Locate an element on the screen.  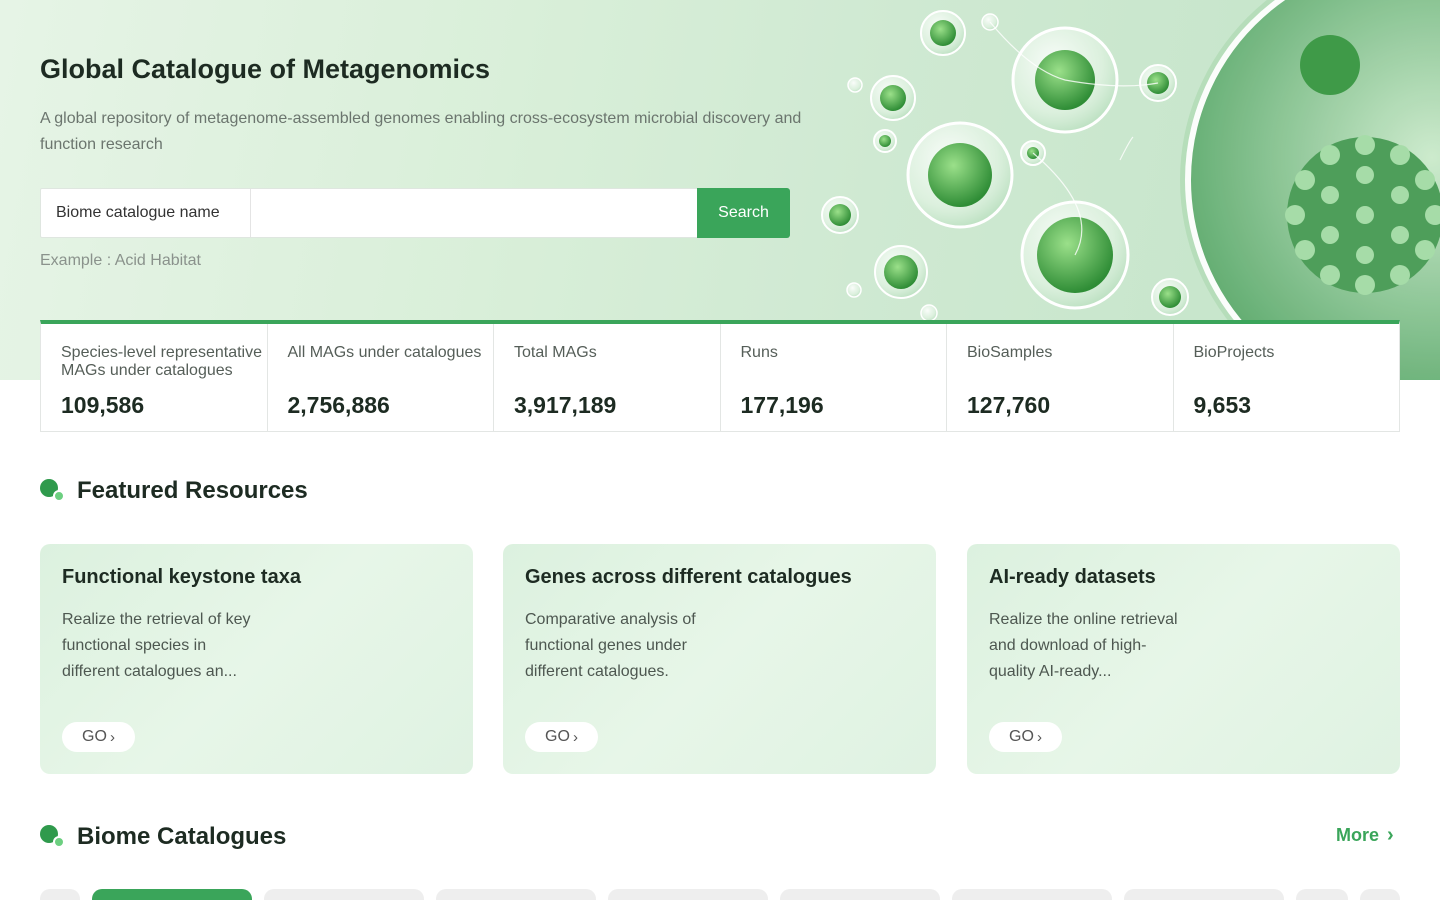
stat-bioprojects: BioProjects 9,653 is located at coordinates (1287, 377).